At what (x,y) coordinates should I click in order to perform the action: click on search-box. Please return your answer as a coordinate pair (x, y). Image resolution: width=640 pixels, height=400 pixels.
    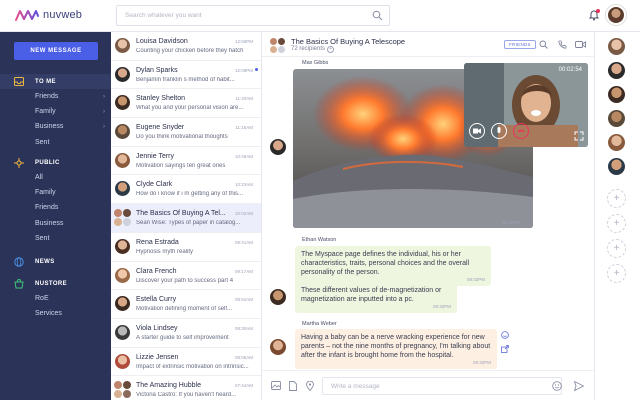
    Looking at the image, I should click on (253, 15).